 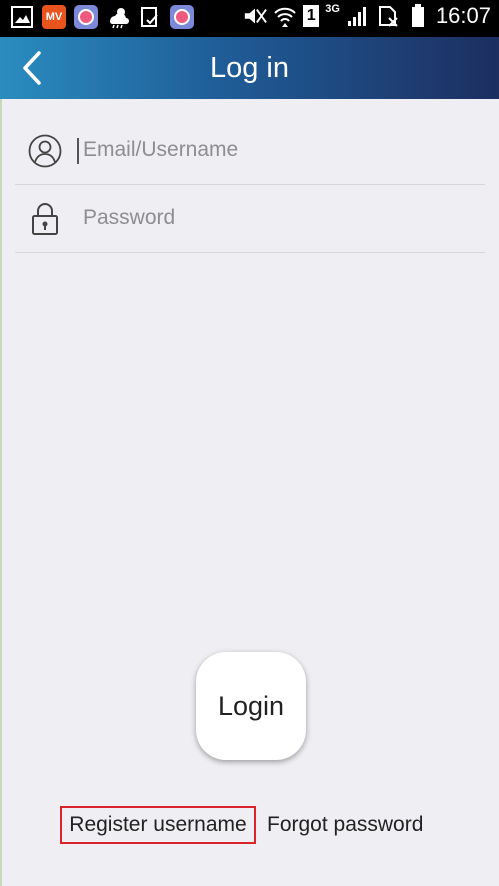 What do you see at coordinates (270, 218) in the screenshot?
I see `password-input` at bounding box center [270, 218].